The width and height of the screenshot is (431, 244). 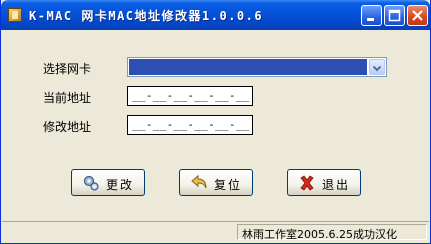 What do you see at coordinates (248, 67) in the screenshot?
I see `nic-selected-value` at bounding box center [248, 67].